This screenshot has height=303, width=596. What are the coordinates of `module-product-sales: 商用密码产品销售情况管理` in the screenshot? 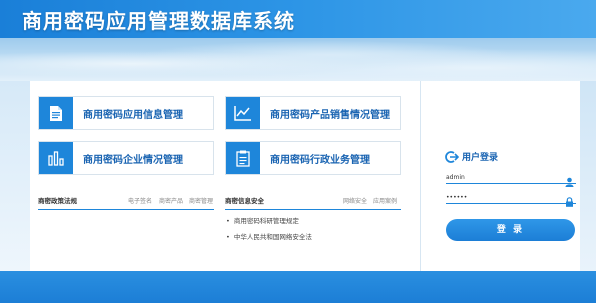 It's located at (313, 113).